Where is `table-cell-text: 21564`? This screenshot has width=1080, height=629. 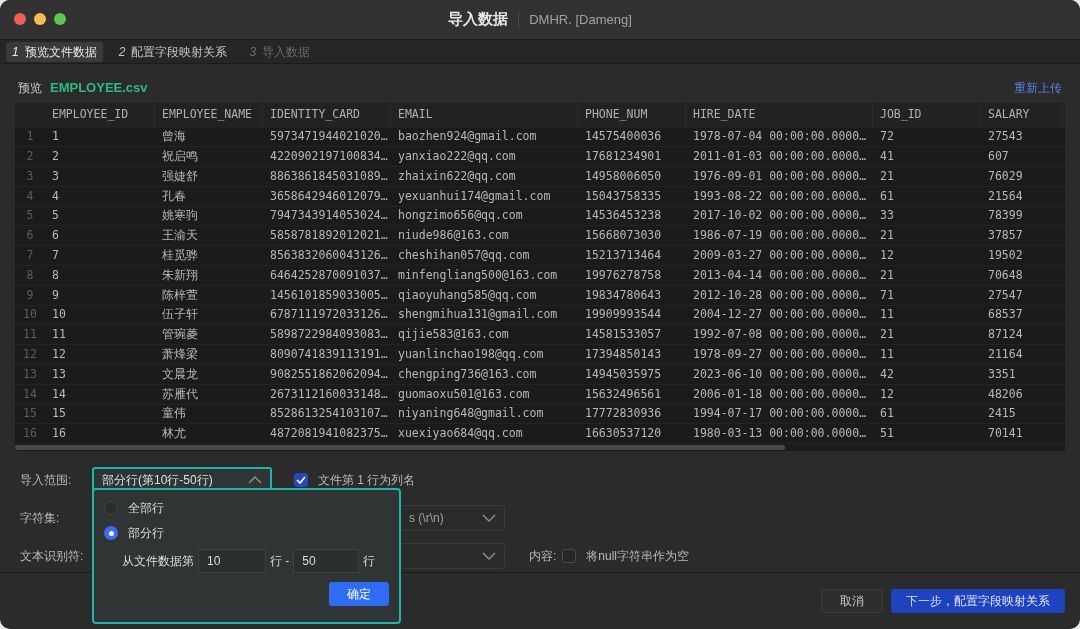
table-cell-text: 21564 is located at coordinates (1005, 196).